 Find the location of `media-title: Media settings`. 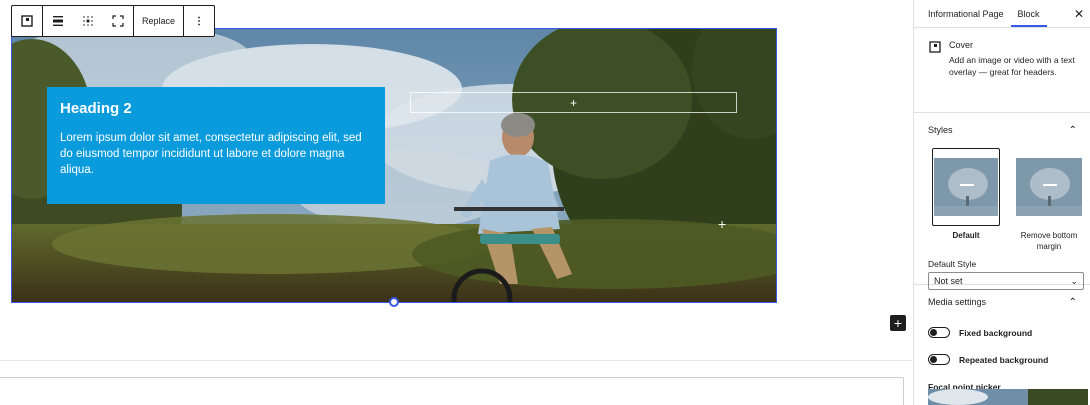

media-title: Media settings is located at coordinates (957, 302).